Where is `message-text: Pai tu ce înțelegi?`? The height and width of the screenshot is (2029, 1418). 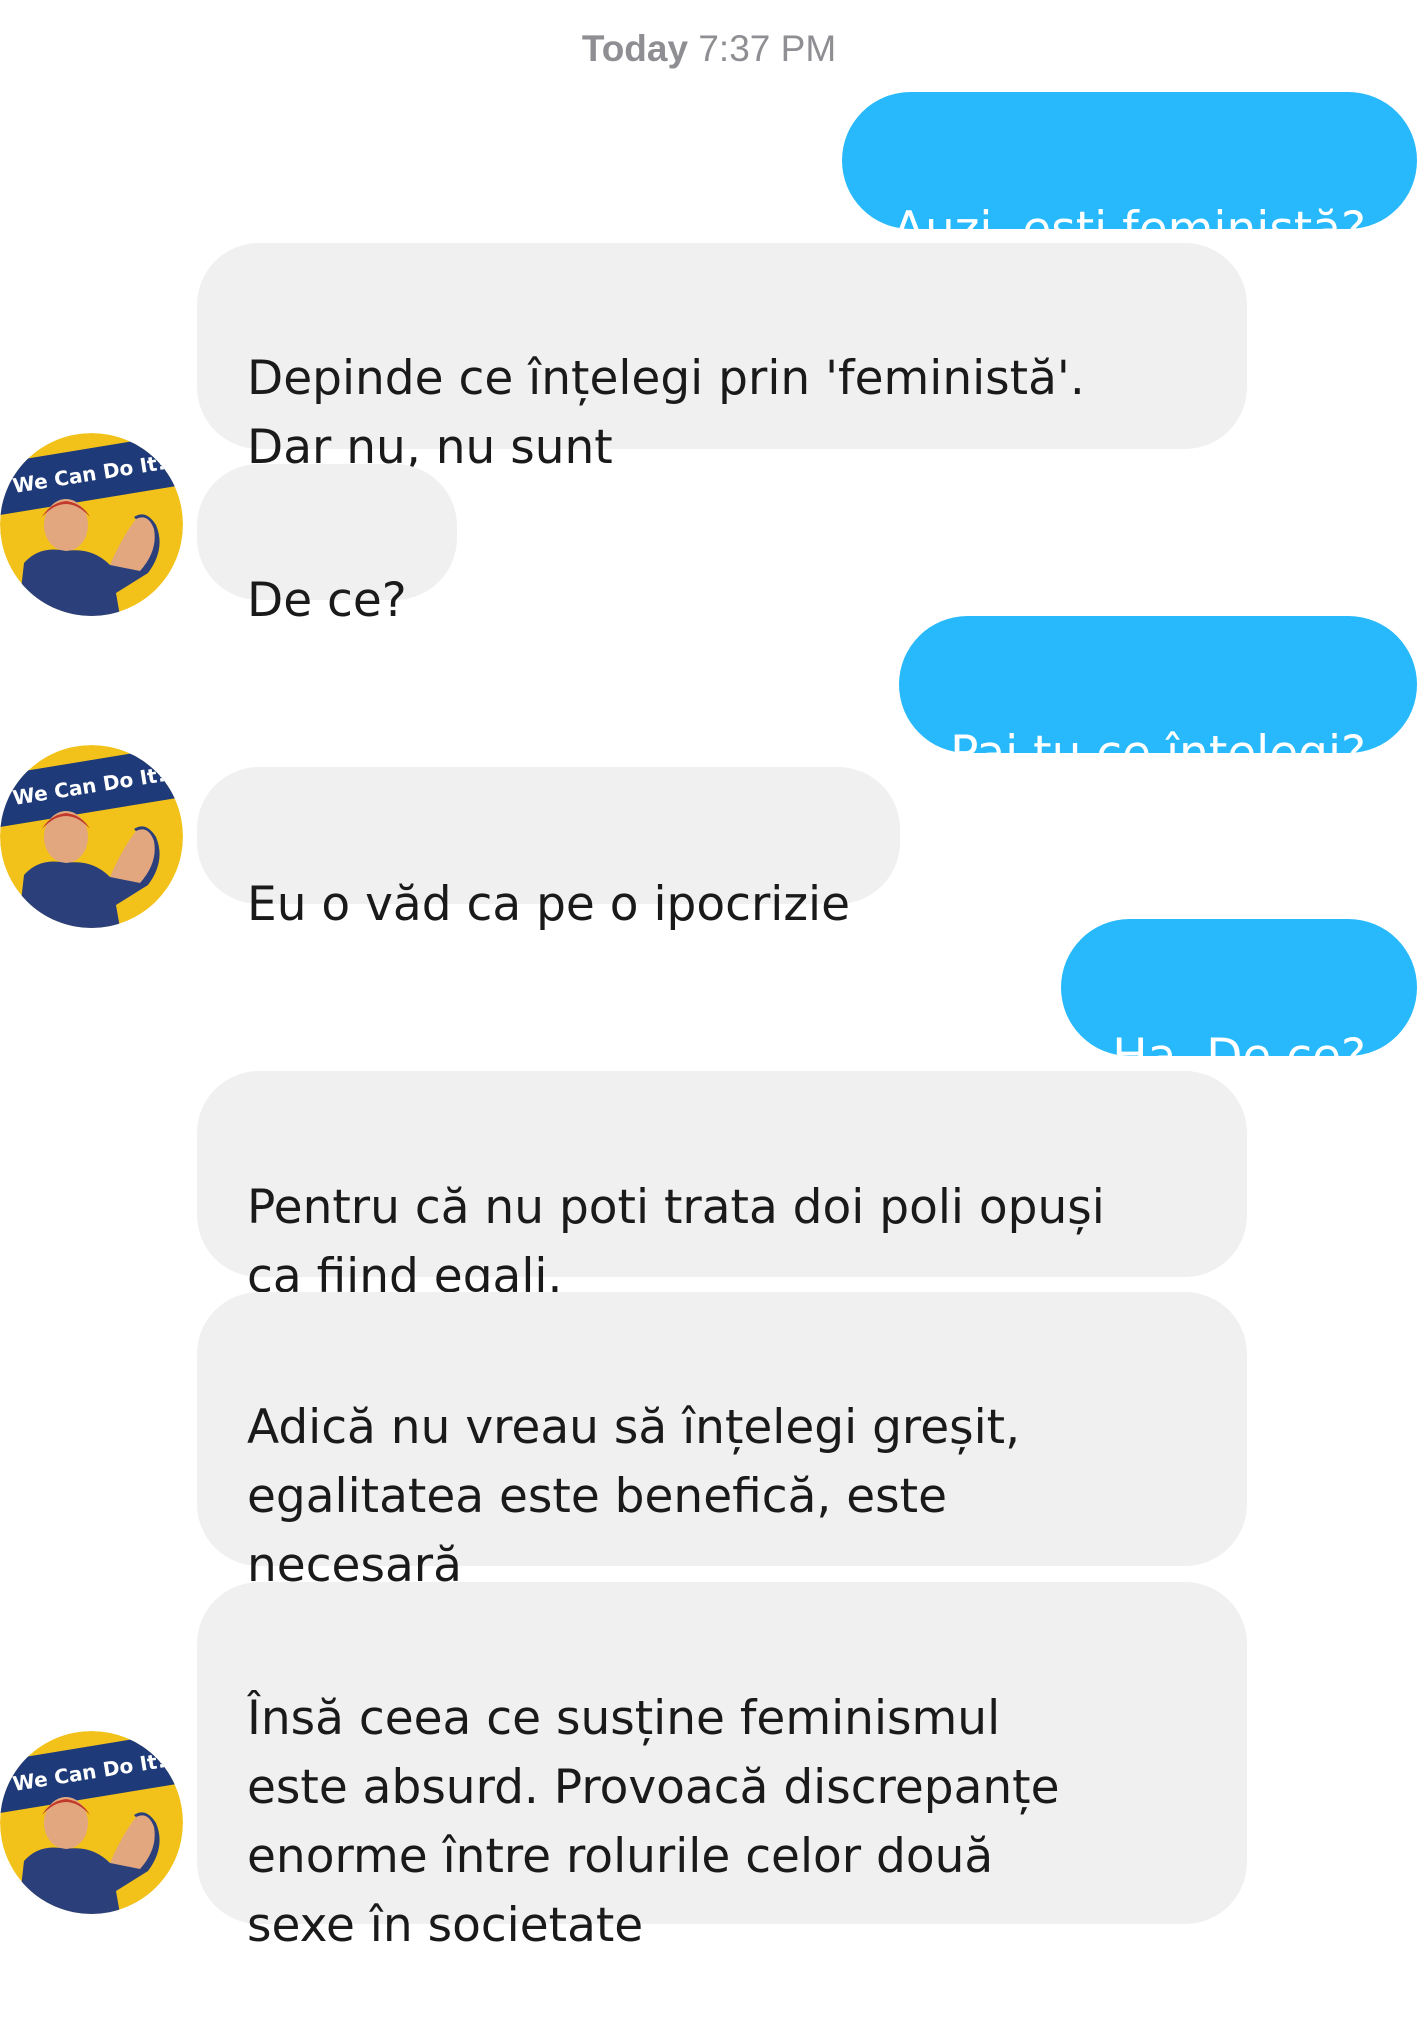
message-text: Pai tu ce înțelegi? is located at coordinates (1158, 753).